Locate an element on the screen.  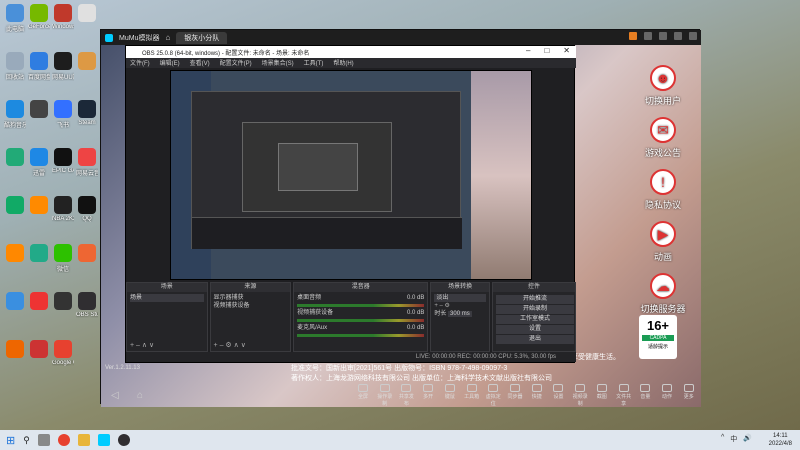
obs-menu-item: 配置文件(P) is located at coordinates (236, 63).